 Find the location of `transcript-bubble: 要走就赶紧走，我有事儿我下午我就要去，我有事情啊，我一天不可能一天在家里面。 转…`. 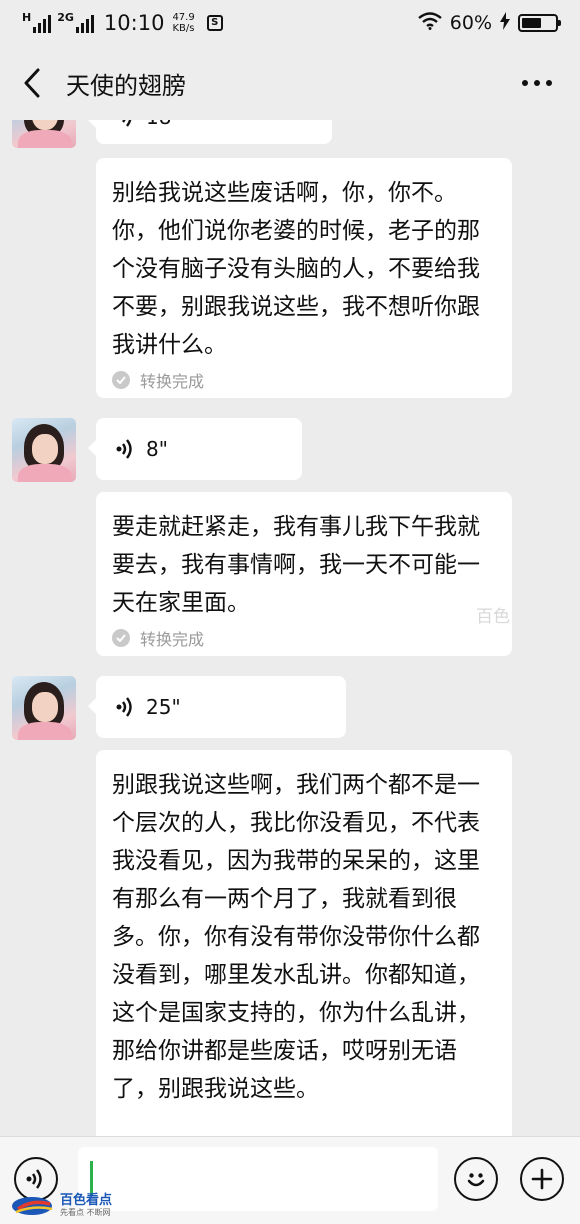

transcript-bubble: 要走就赶紧走，我有事儿我下午我就要去，我有事情啊，我一天不可能一天在家里面。 转… is located at coordinates (304, 574).